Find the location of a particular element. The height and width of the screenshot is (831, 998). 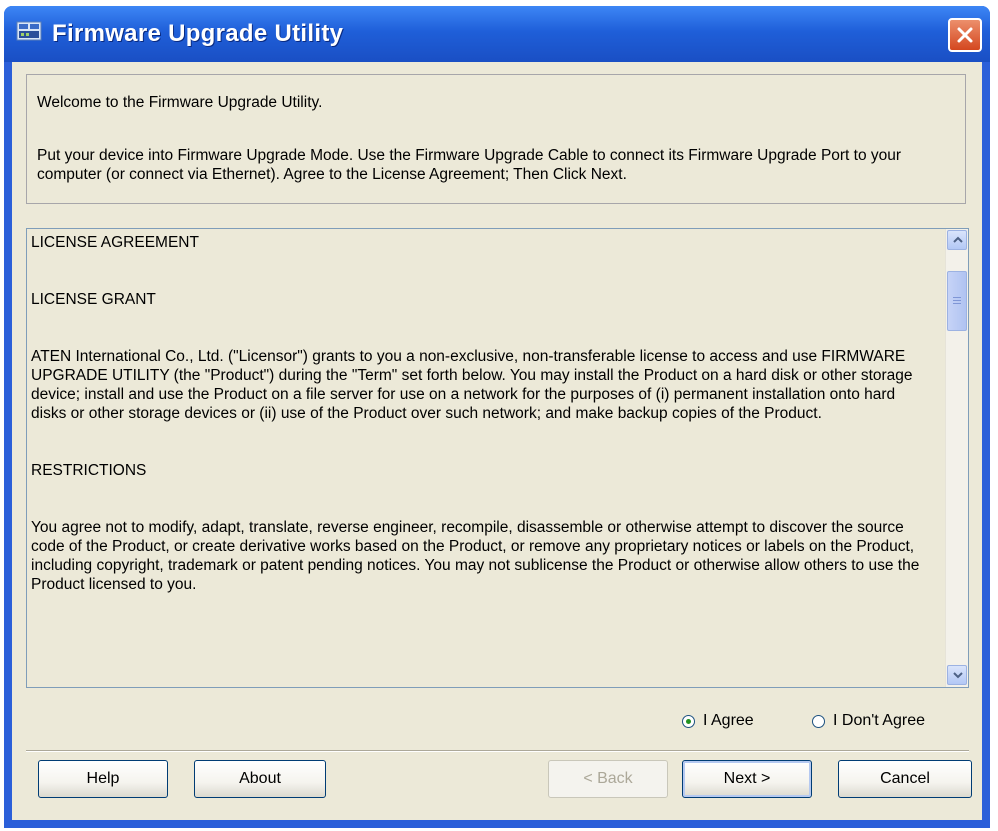

app-icon is located at coordinates (29, 32).